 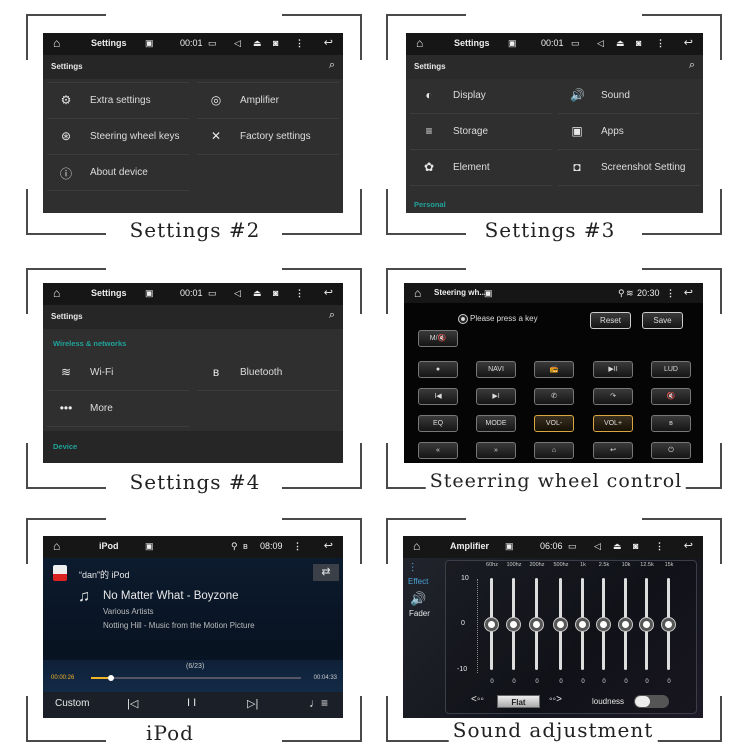 What do you see at coordinates (481, 96) in the screenshot?
I see `settings-item-display: ◐ Display` at bounding box center [481, 96].